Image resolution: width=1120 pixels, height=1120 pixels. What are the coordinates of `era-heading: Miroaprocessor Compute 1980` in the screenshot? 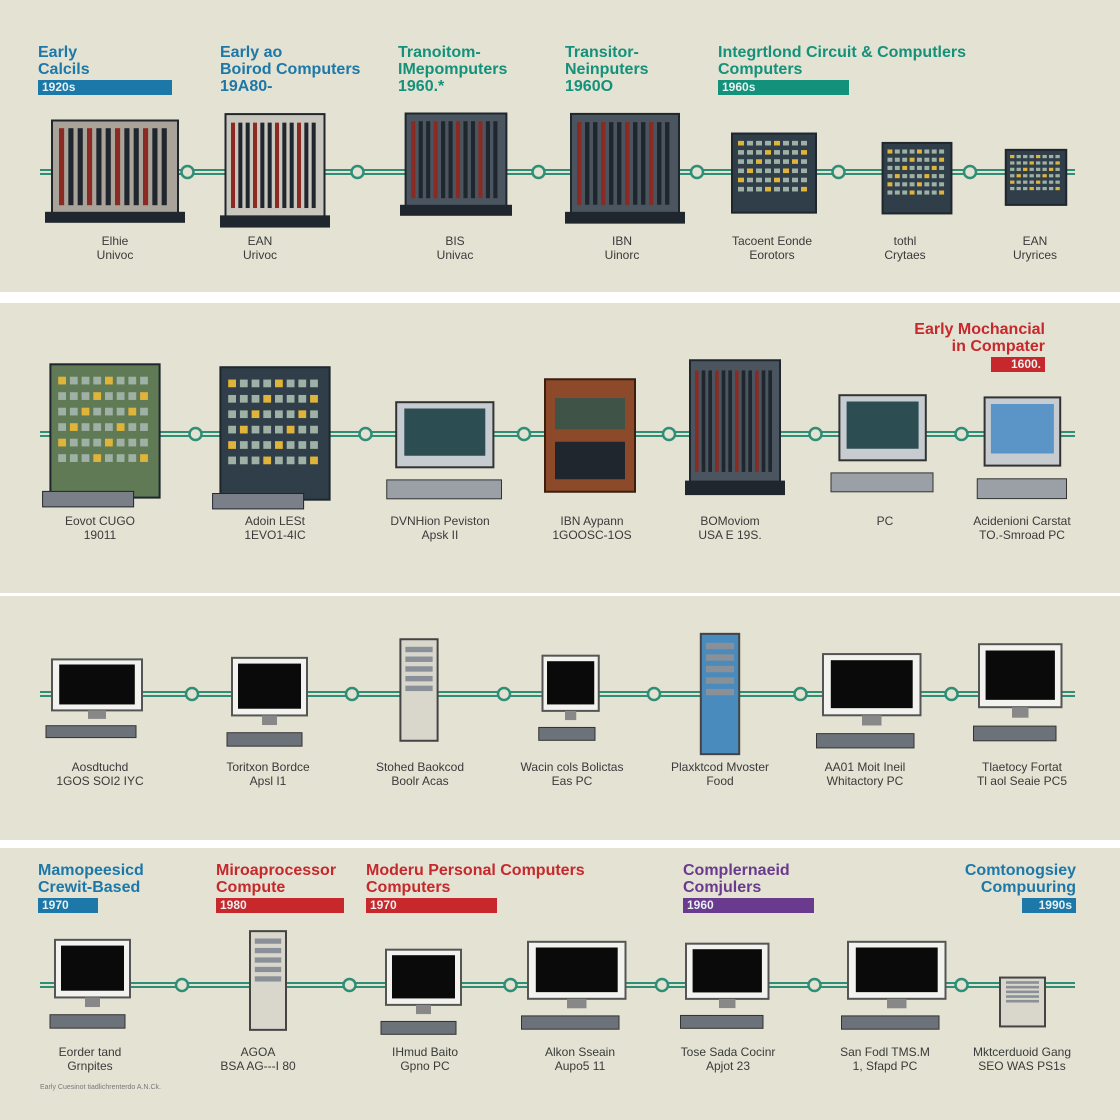 It's located at (280, 887).